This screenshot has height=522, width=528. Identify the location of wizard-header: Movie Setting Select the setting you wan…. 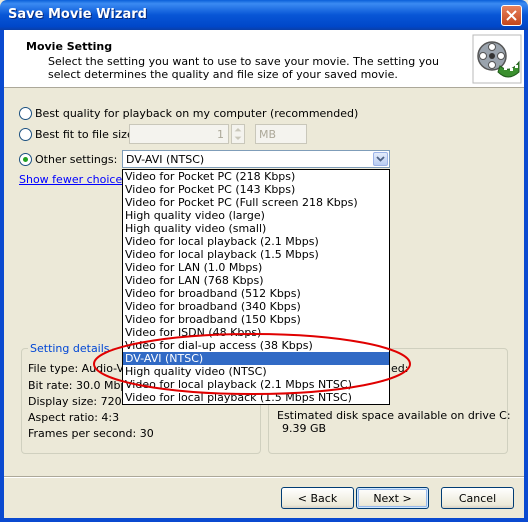
(264, 59).